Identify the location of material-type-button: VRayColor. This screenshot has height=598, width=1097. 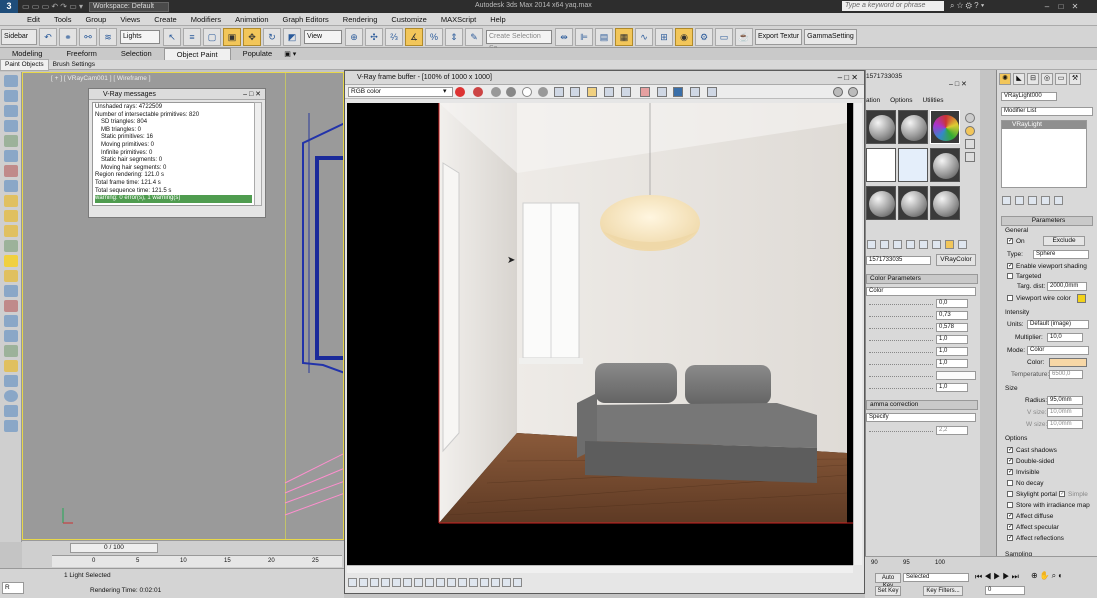
(956, 260).